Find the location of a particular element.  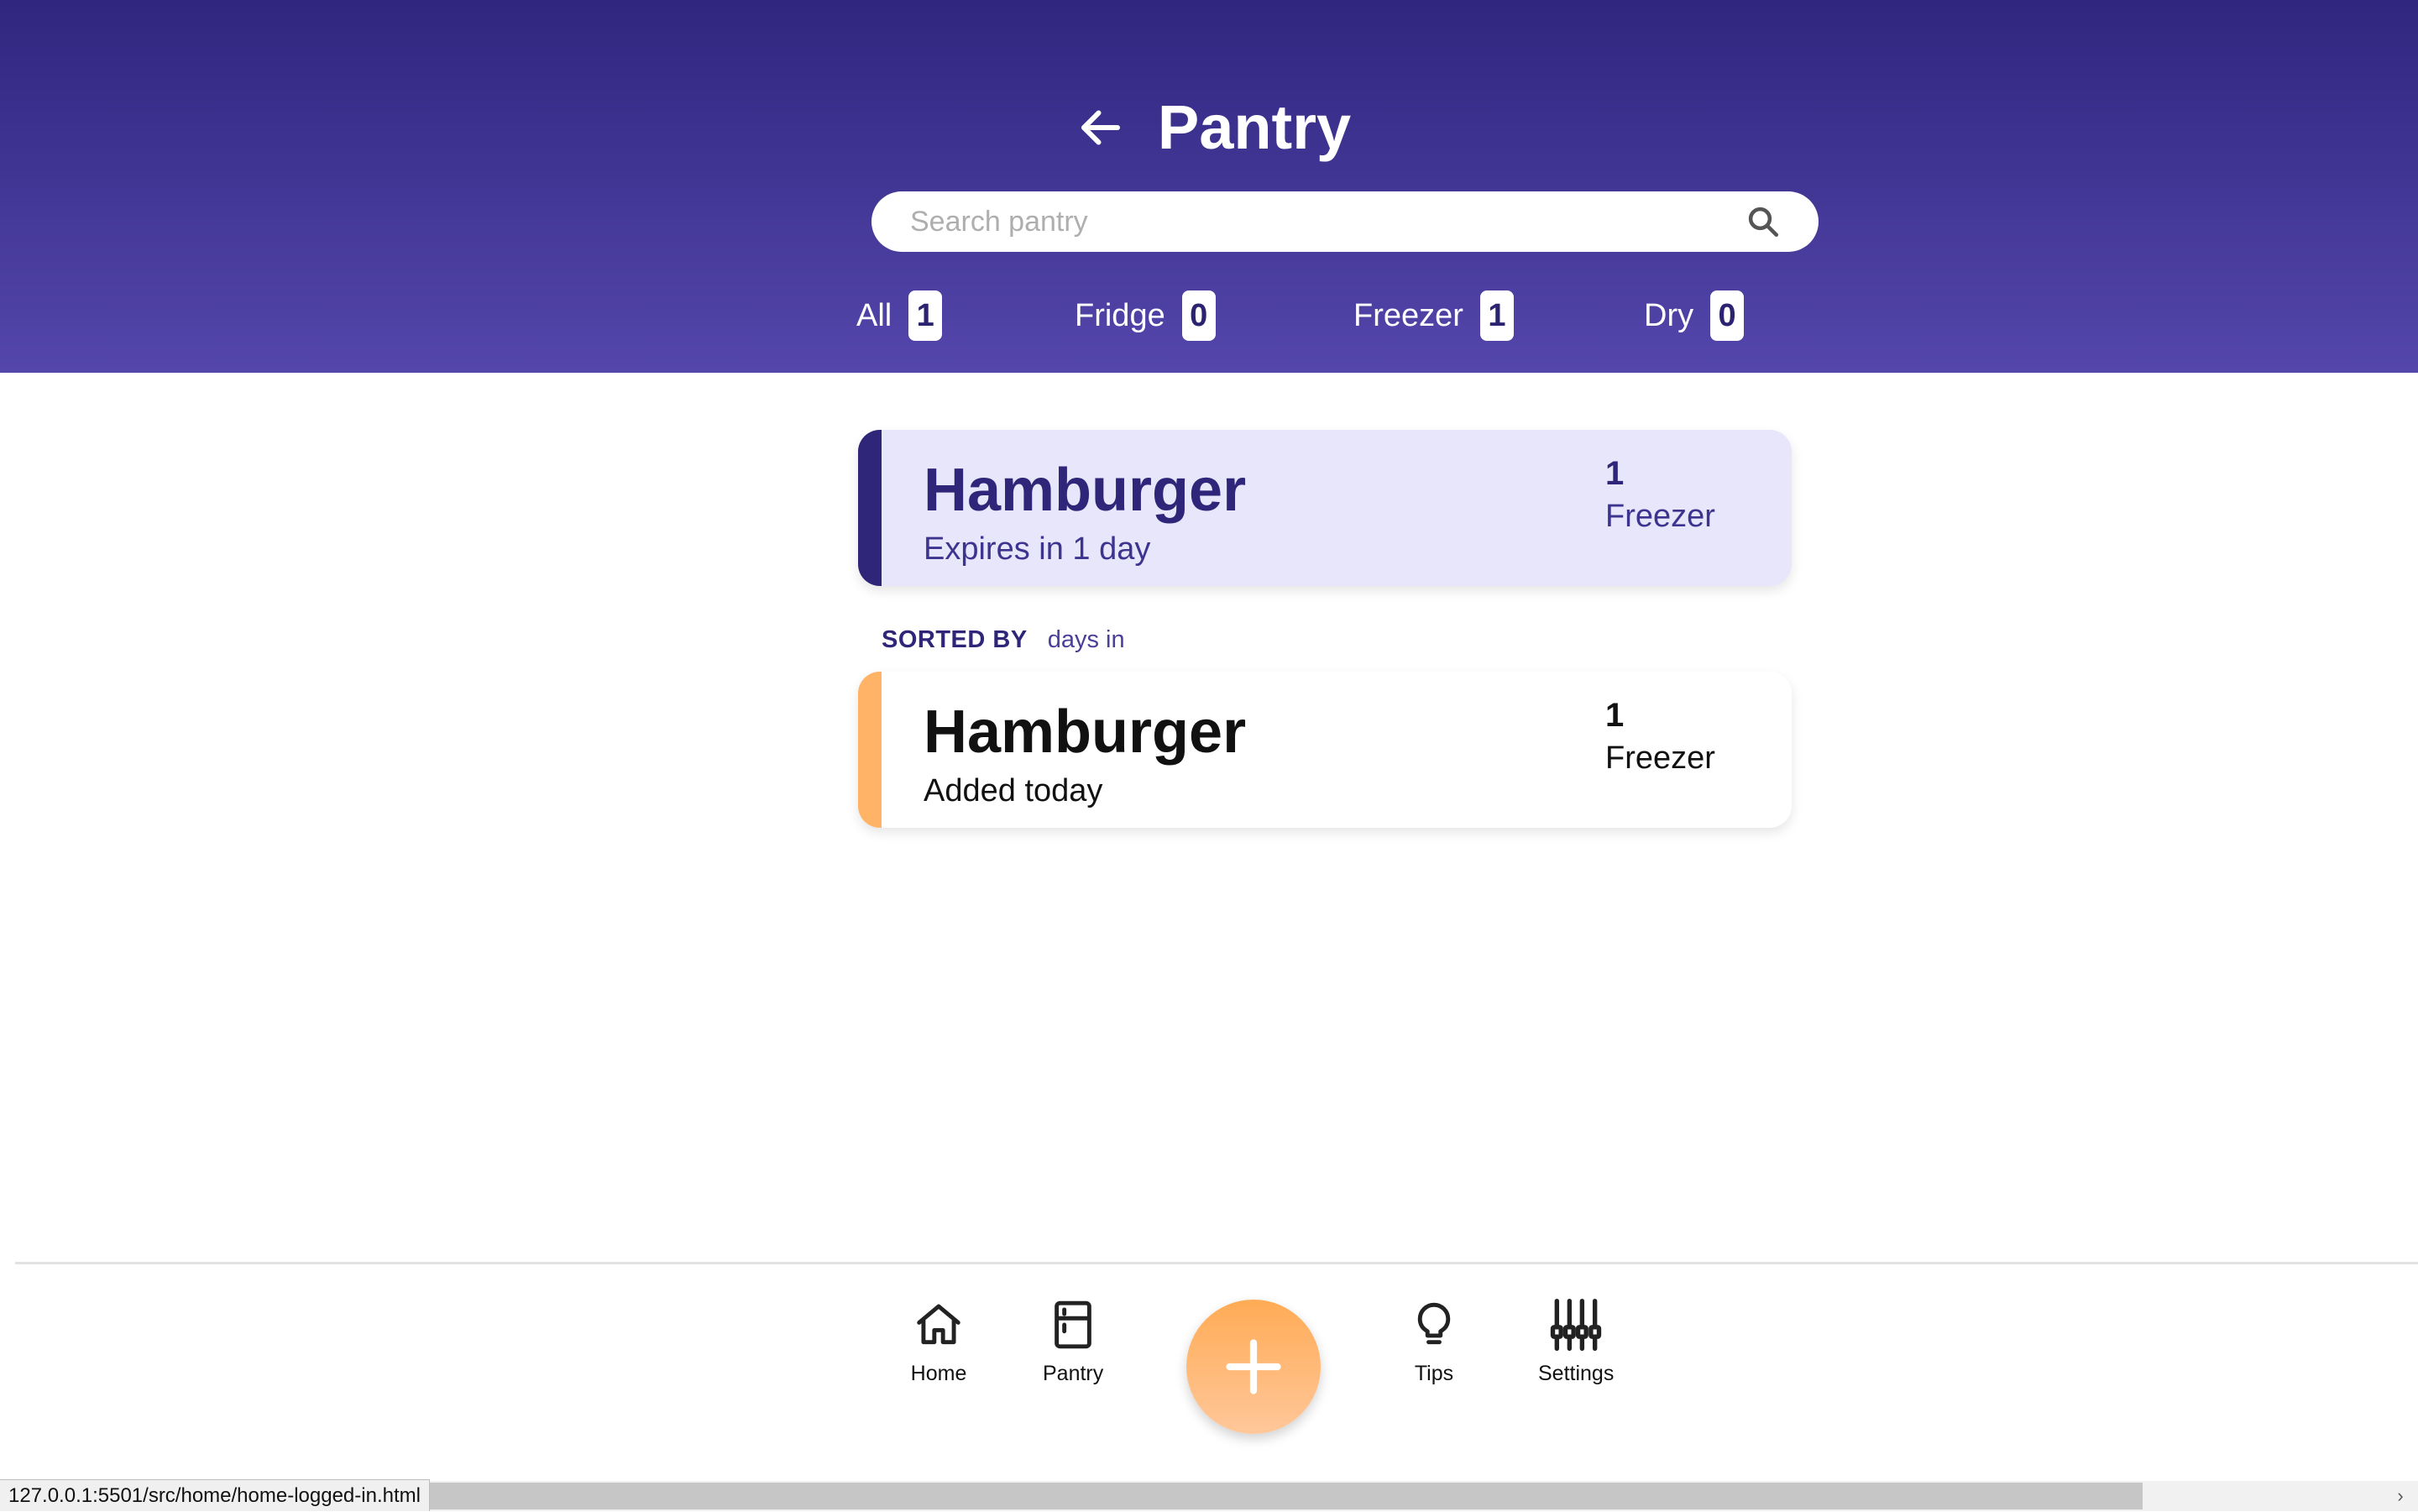

home-icon is located at coordinates (938, 1325).